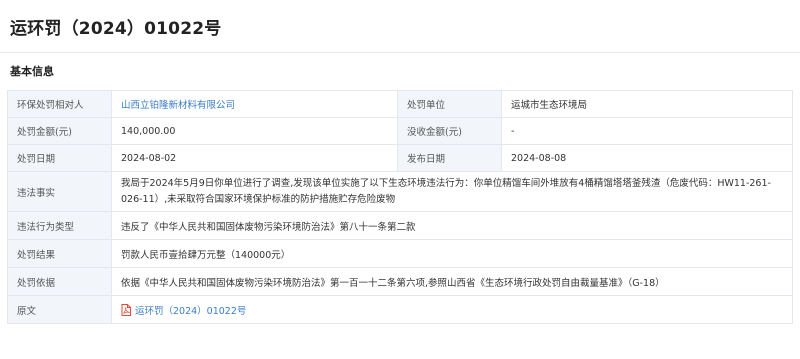  Describe the element at coordinates (647, 104) in the screenshot. I see `org-value: 运城市生态环境局` at that location.